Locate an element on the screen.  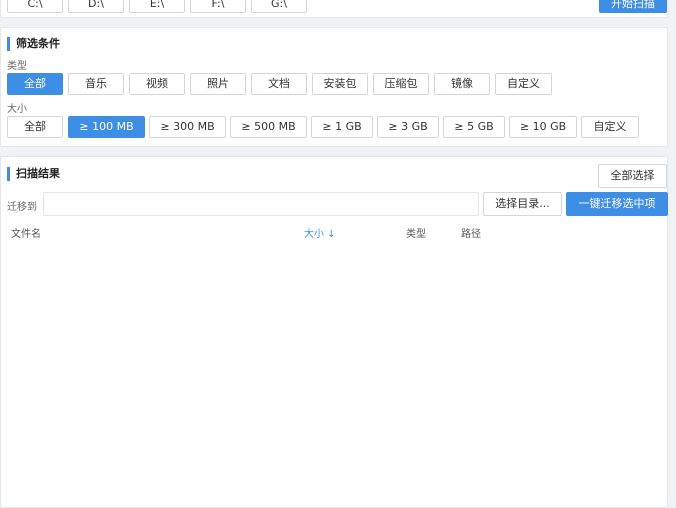
migrate-selected-button: 一键迁移选中项 is located at coordinates (617, 204).